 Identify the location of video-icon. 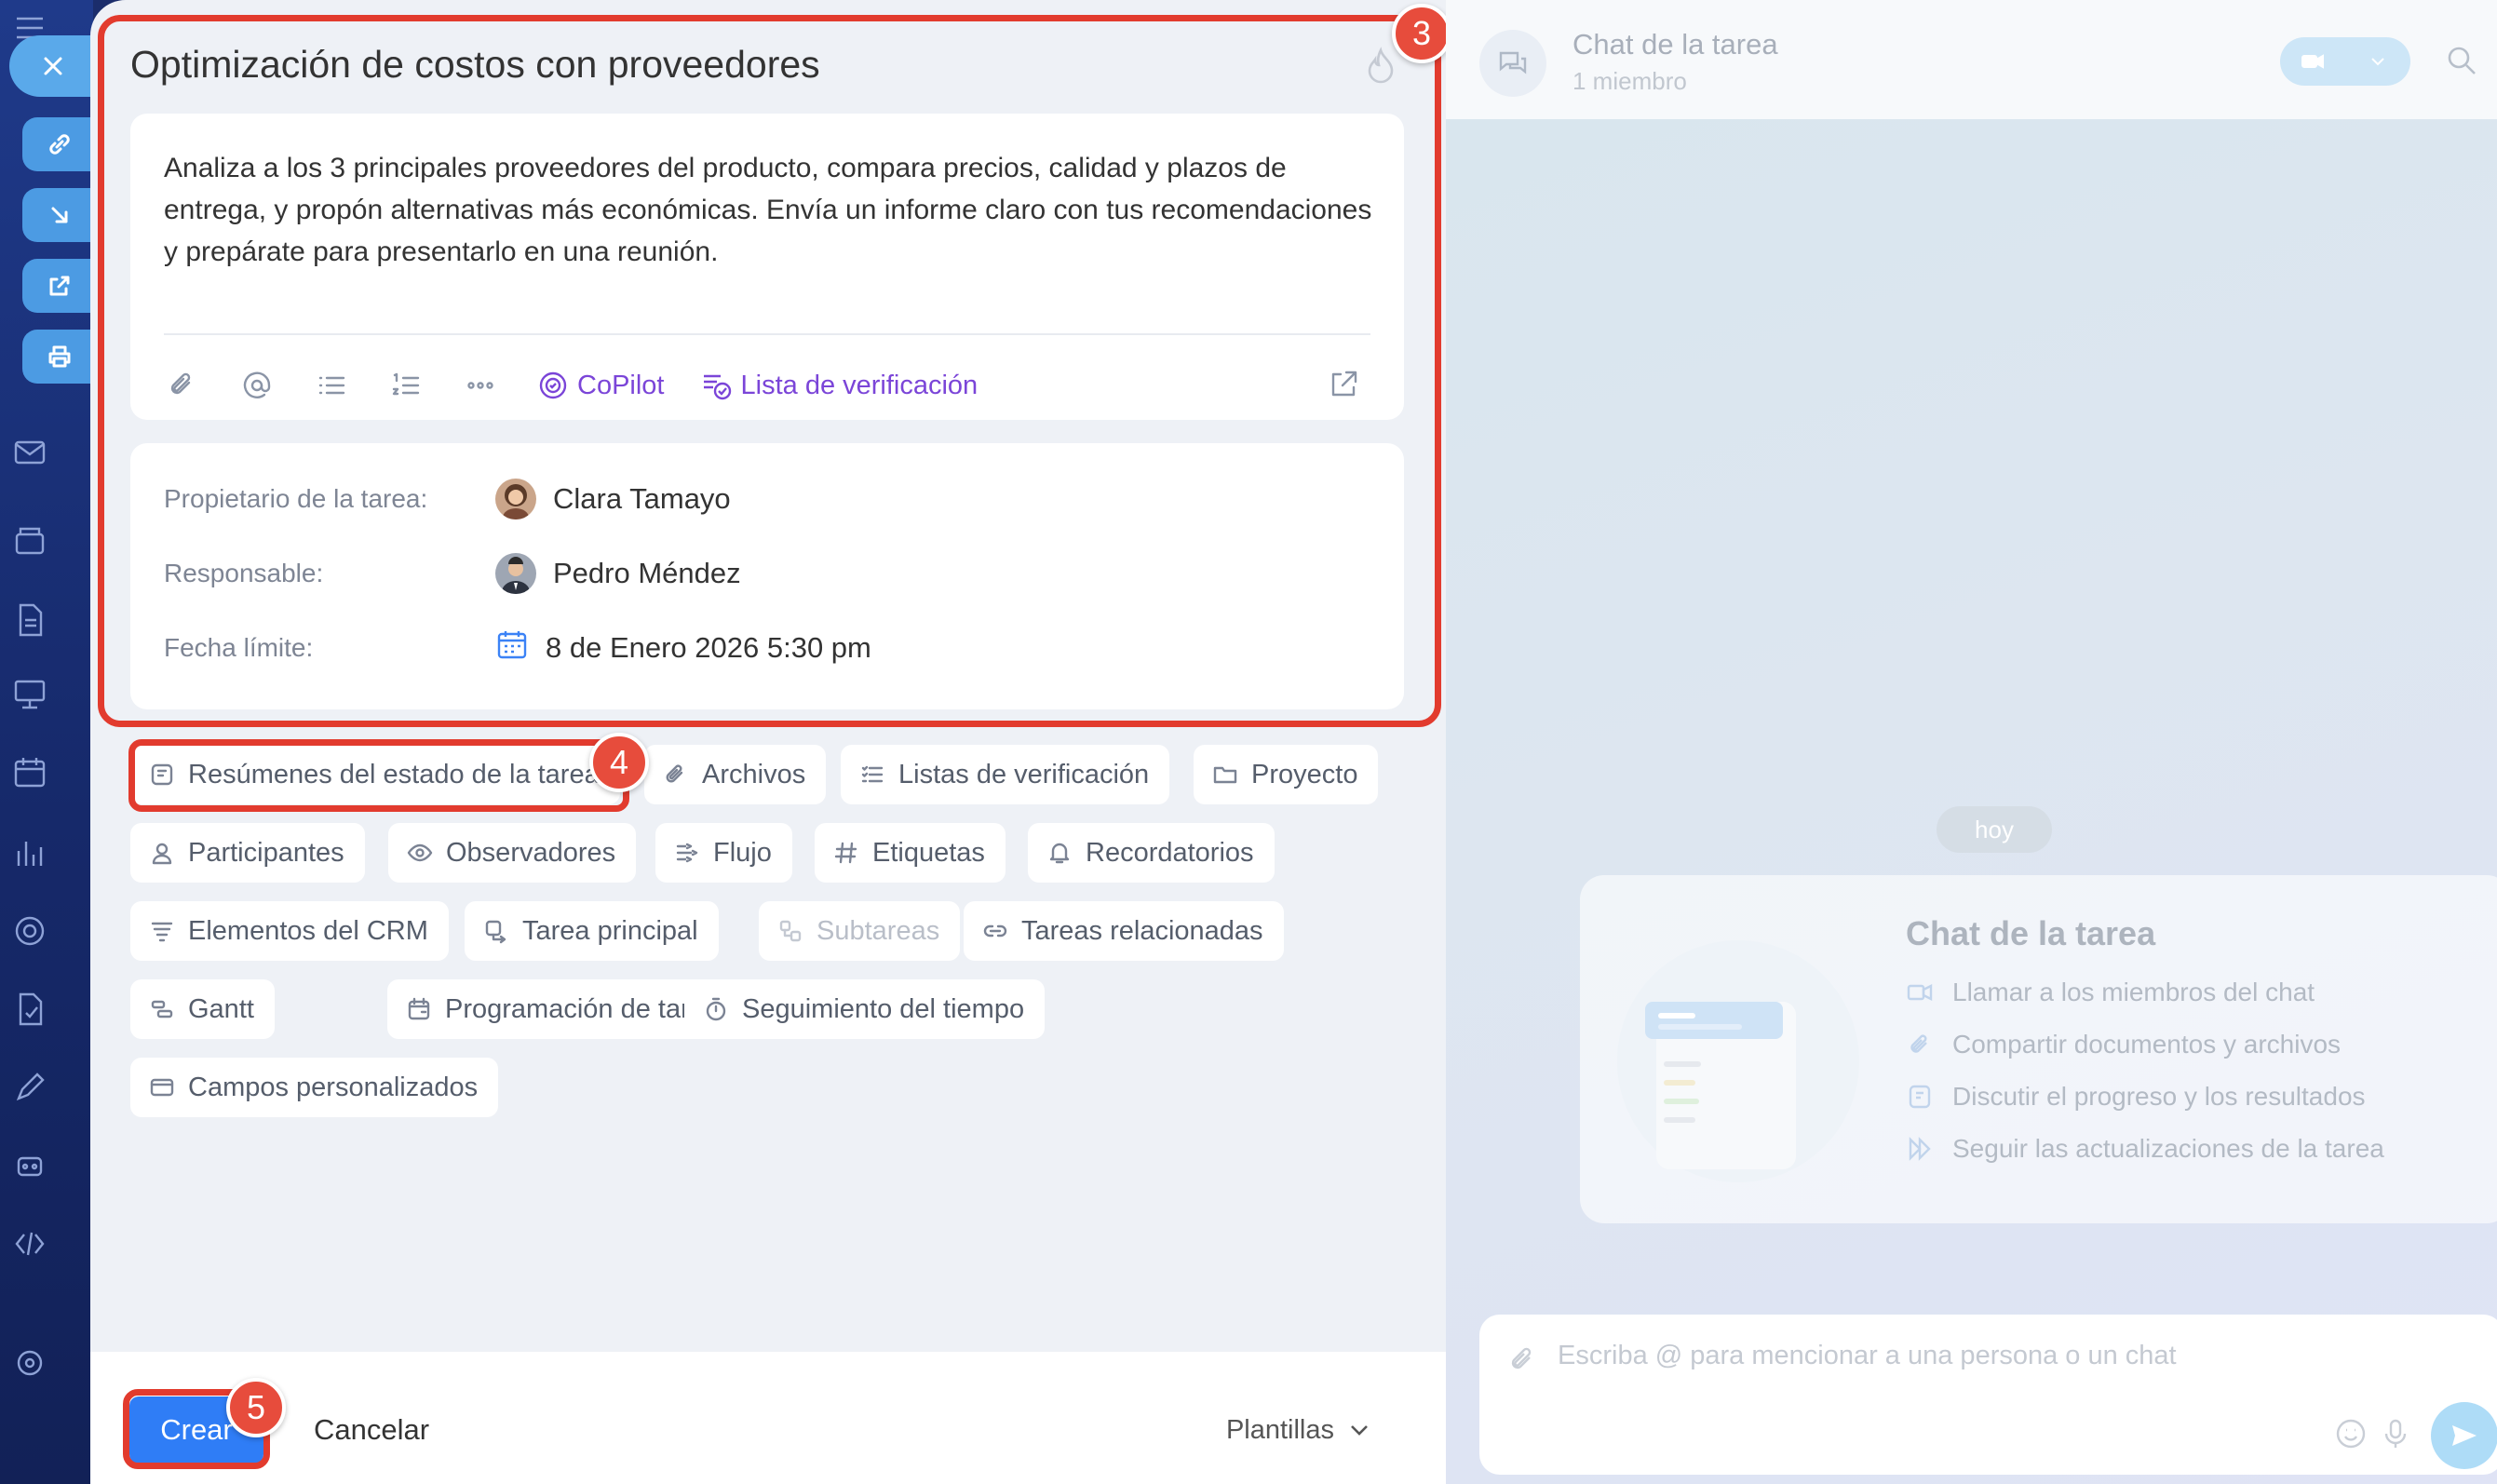
(2312, 61).